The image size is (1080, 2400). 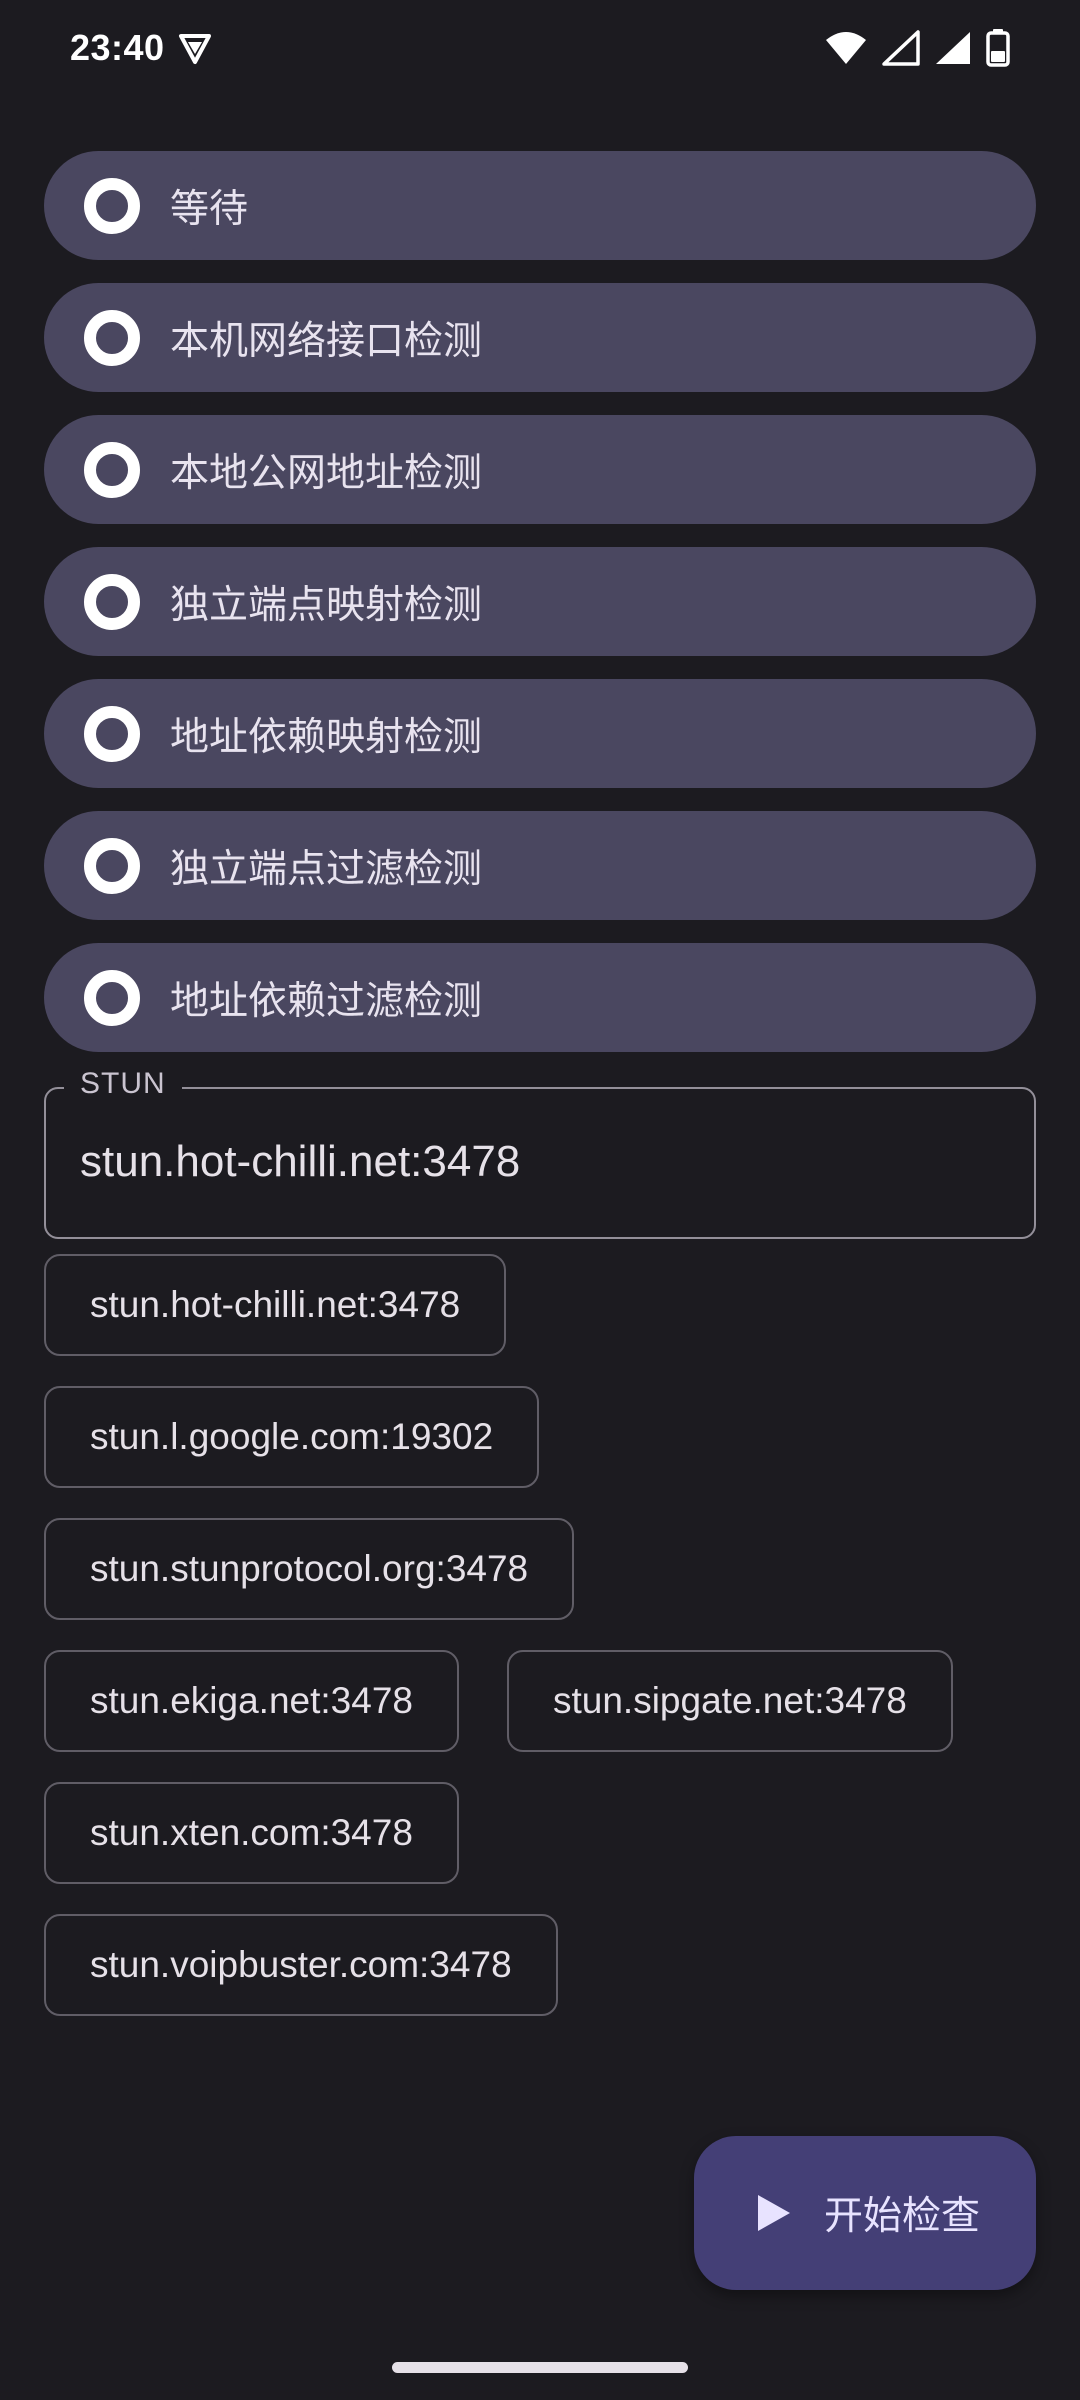 What do you see at coordinates (774, 2213) in the screenshot?
I see `play-icon` at bounding box center [774, 2213].